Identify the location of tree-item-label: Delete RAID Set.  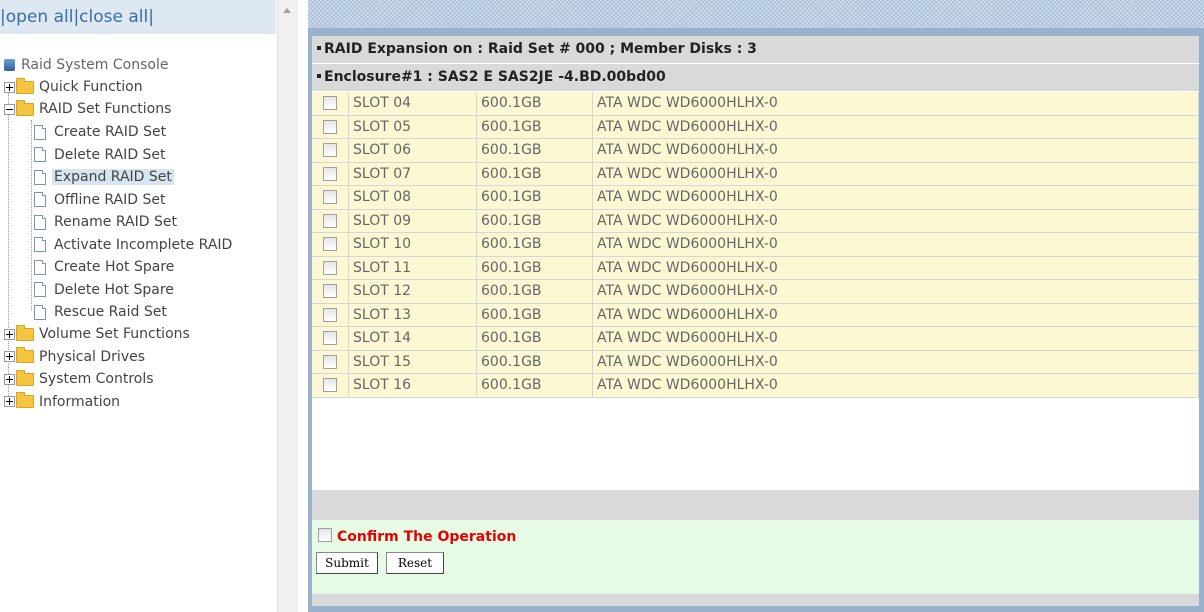
(110, 154).